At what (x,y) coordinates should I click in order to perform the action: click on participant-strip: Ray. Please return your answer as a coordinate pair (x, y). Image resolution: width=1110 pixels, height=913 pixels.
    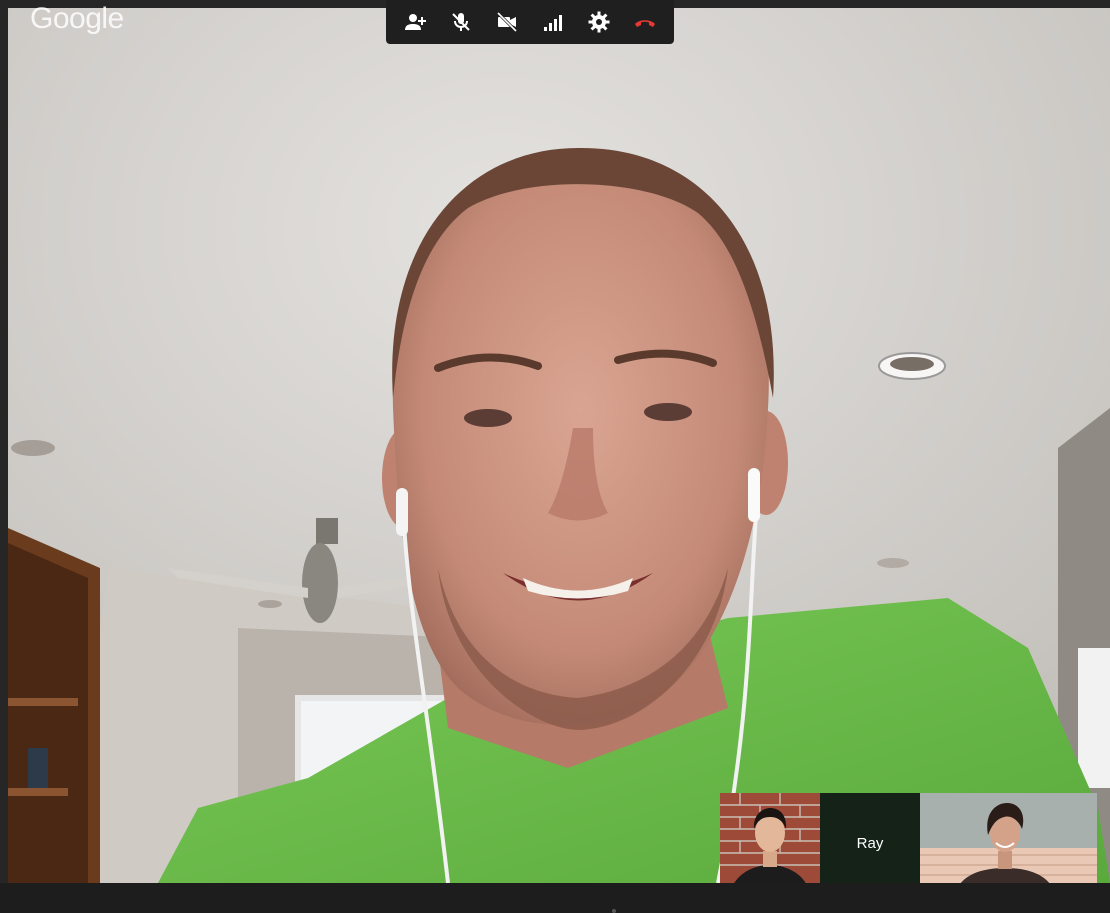
    Looking at the image, I should click on (908, 843).